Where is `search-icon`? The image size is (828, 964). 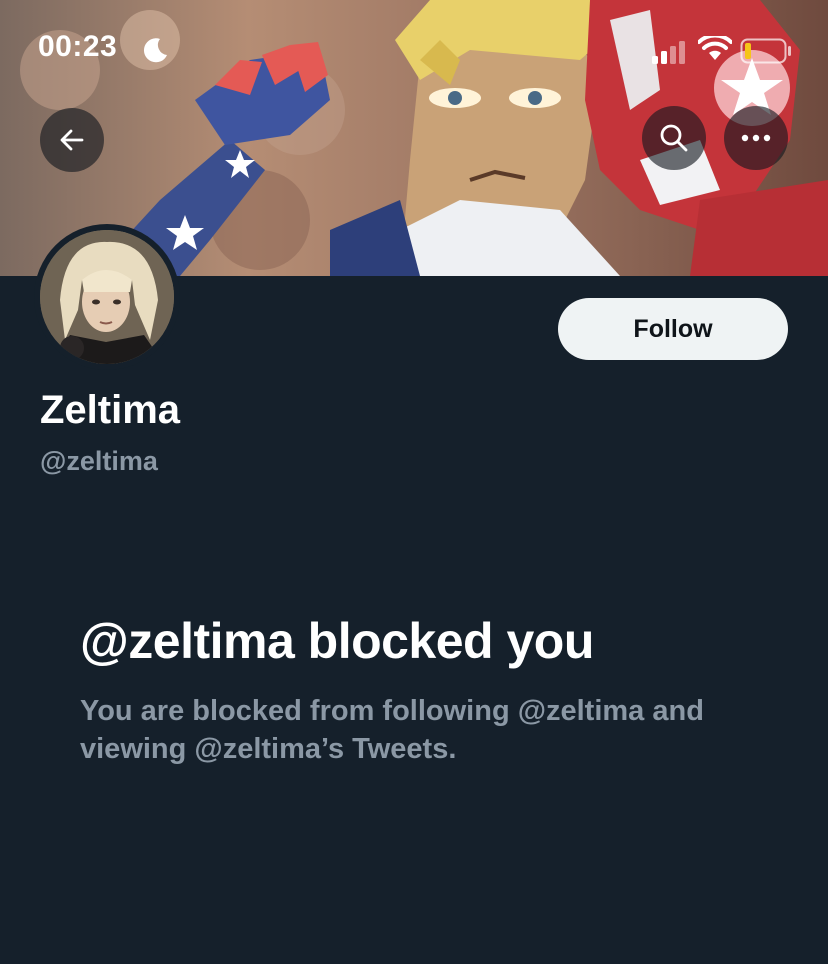
search-icon is located at coordinates (674, 138).